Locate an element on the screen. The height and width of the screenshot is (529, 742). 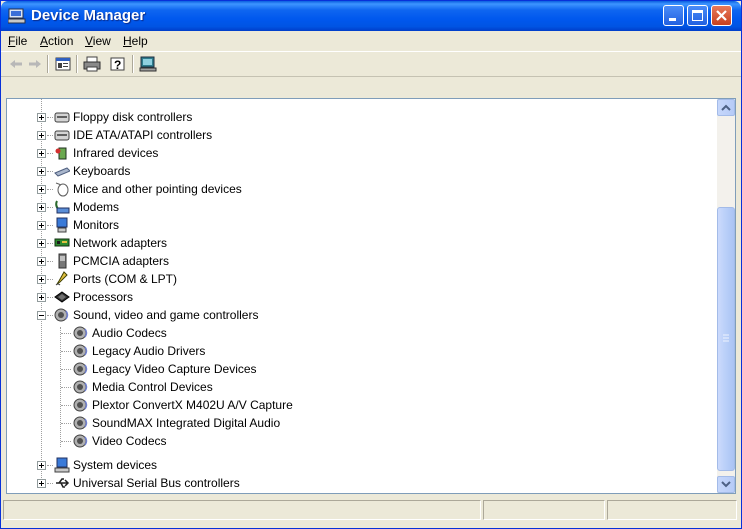
tree-item-label: Legacy Video Capture Devices is located at coordinates (174, 369).